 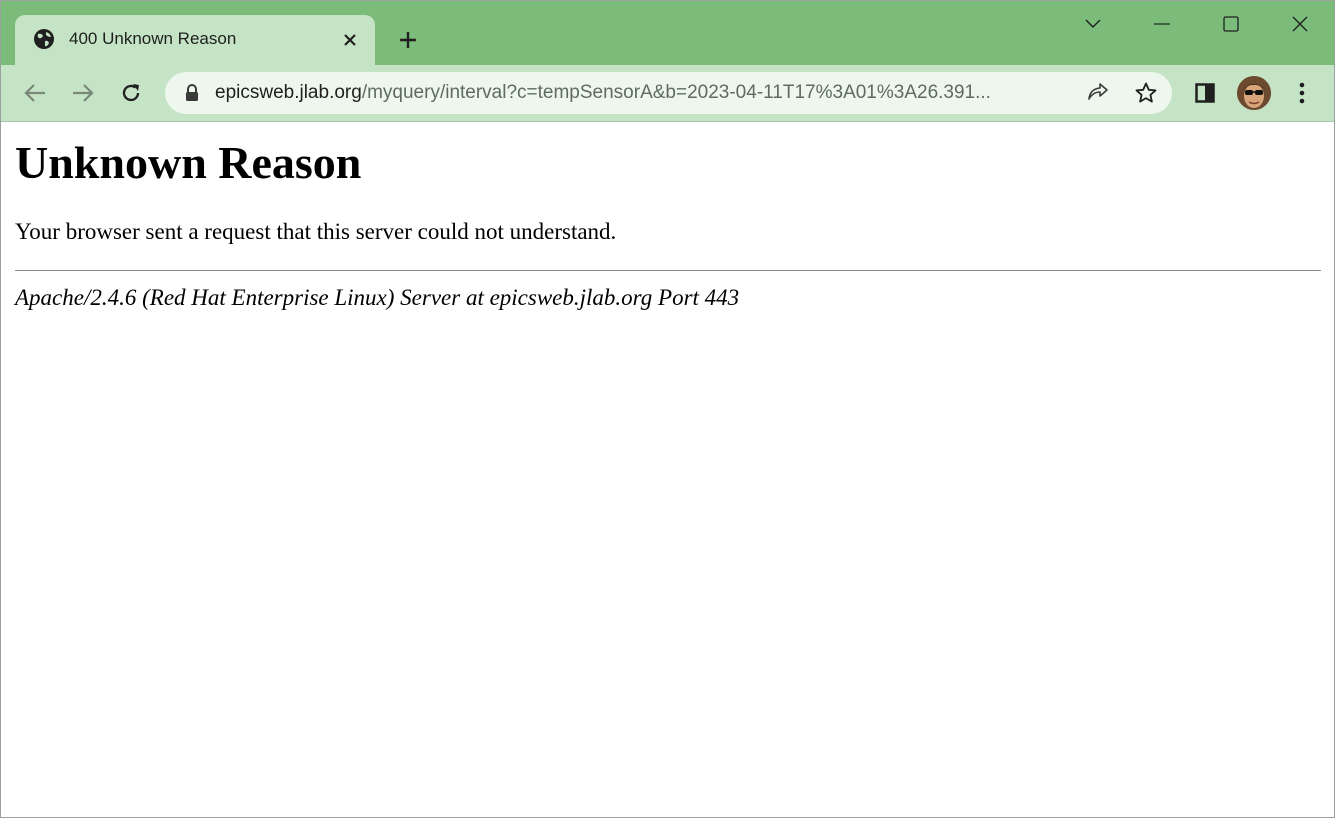 I want to click on active-tab: 400 Unknown Reason, so click(x=195, y=40).